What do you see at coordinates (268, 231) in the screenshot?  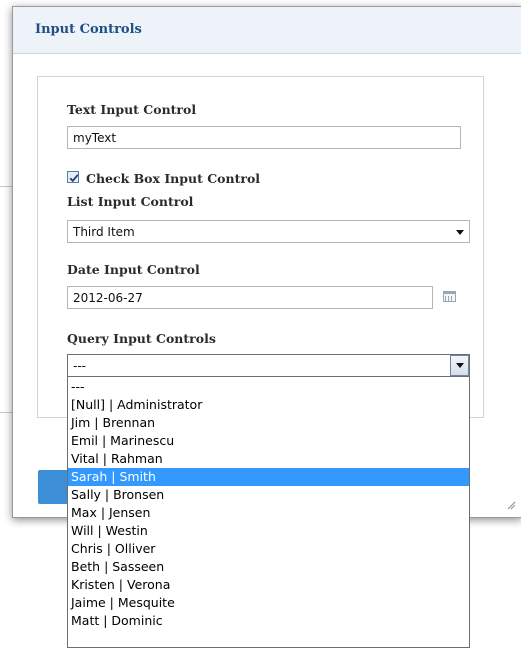 I see `list-input-select: Third Item` at bounding box center [268, 231].